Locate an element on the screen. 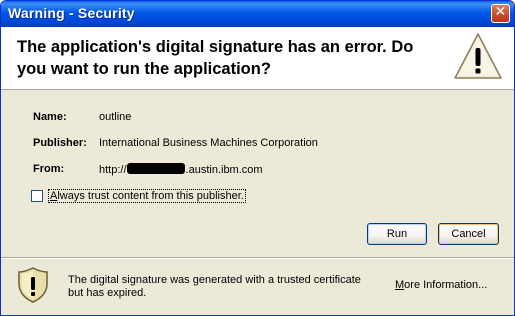 This screenshot has height=316, width=515. name-value: outline is located at coordinates (115, 117).